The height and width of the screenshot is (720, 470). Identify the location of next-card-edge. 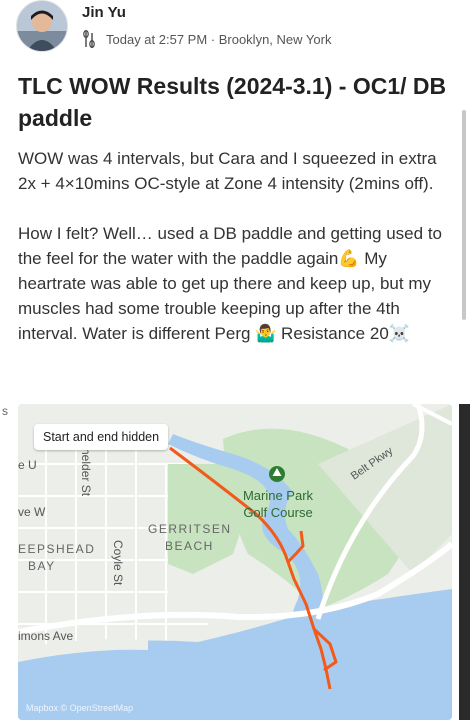
(464, 562).